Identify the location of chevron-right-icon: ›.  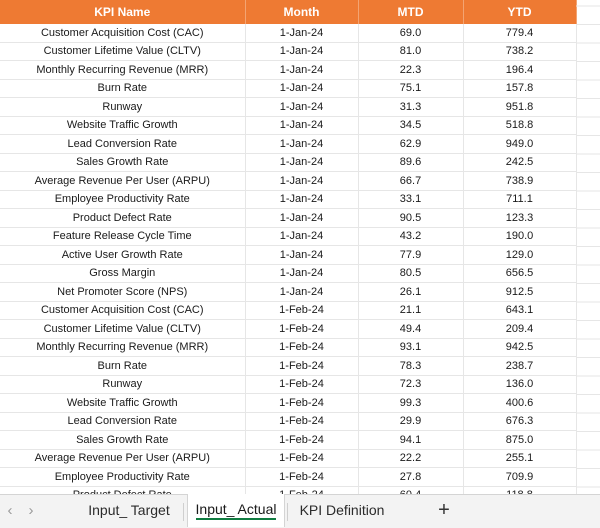
(31, 511).